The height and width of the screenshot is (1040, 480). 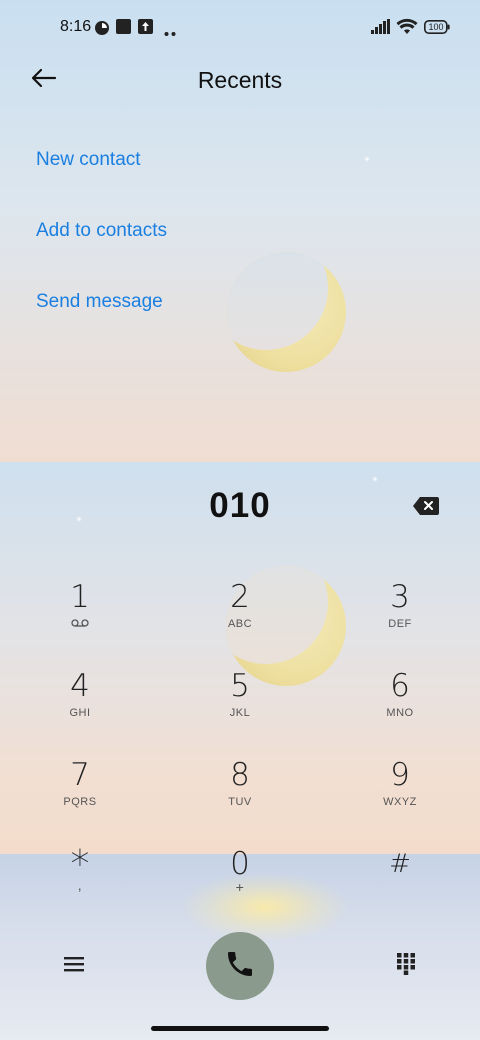 What do you see at coordinates (80, 705) in the screenshot?
I see `key-4: 4 GHI` at bounding box center [80, 705].